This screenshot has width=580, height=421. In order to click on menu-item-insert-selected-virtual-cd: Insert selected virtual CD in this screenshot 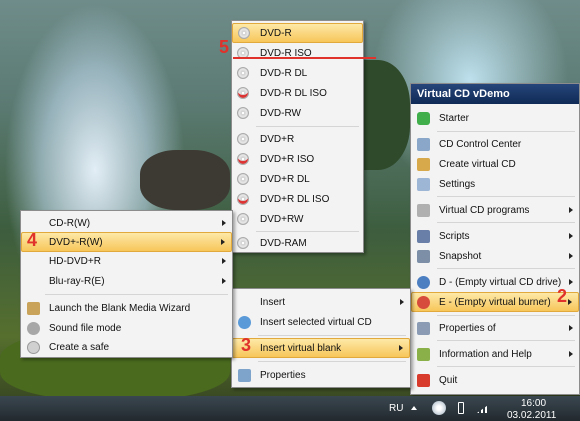, I will do `click(321, 322)`.